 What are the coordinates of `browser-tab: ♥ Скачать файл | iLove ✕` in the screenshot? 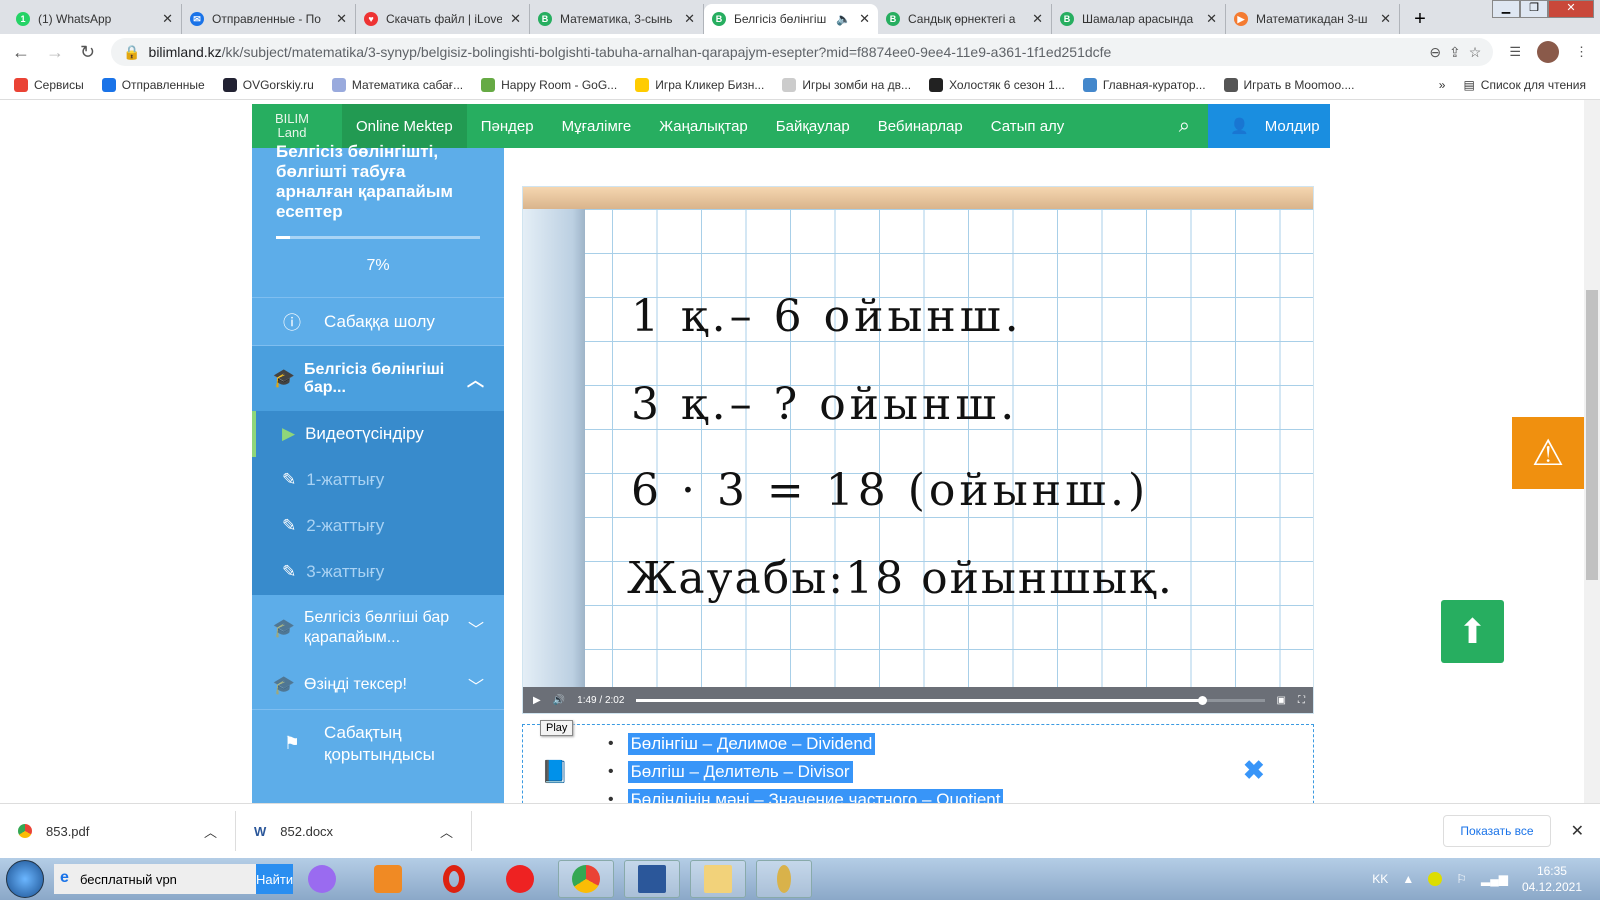 It's located at (443, 19).